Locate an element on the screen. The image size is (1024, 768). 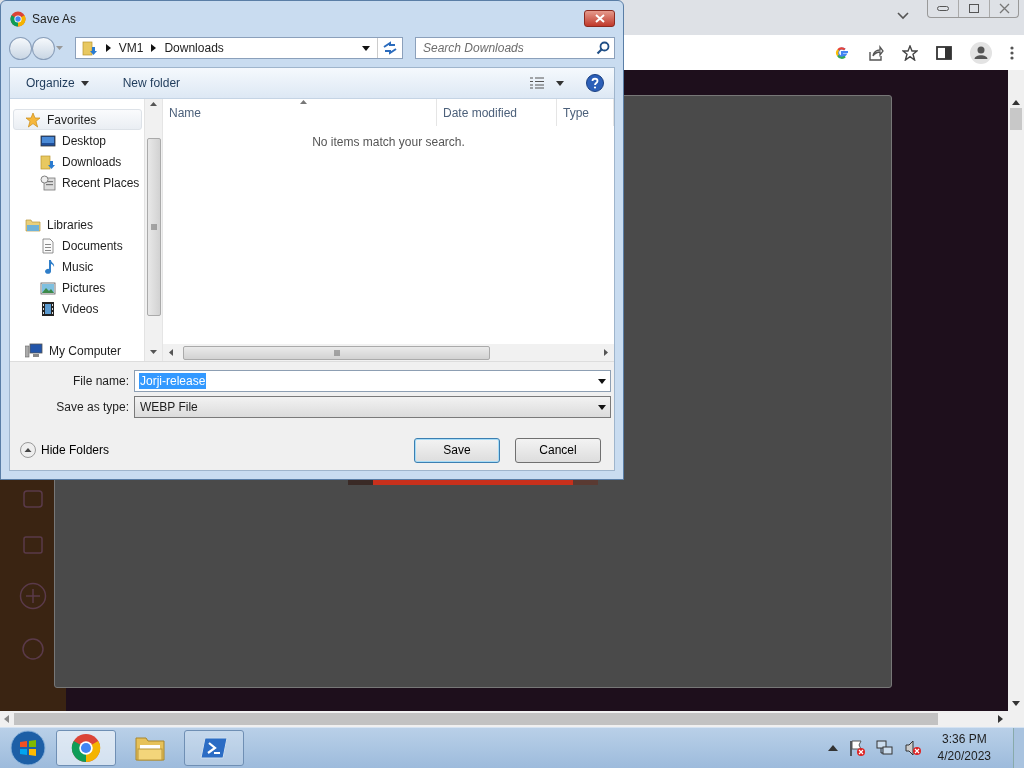
recent-places-icon is located at coordinates (48, 182).